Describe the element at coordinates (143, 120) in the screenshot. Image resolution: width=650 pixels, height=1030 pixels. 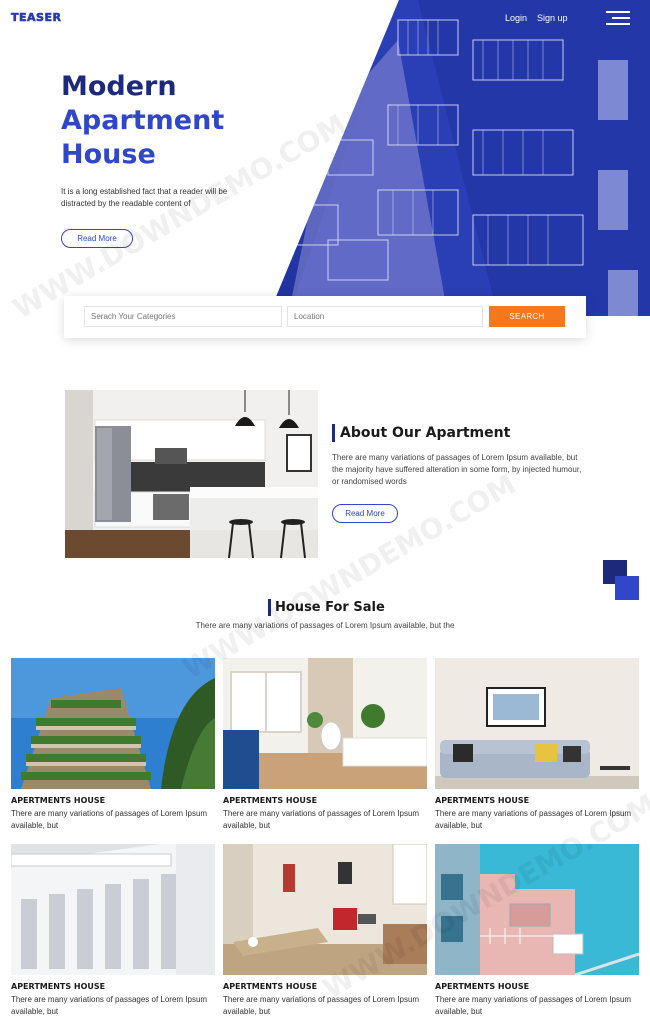
I see `hero-title-line2: Apartment` at that location.